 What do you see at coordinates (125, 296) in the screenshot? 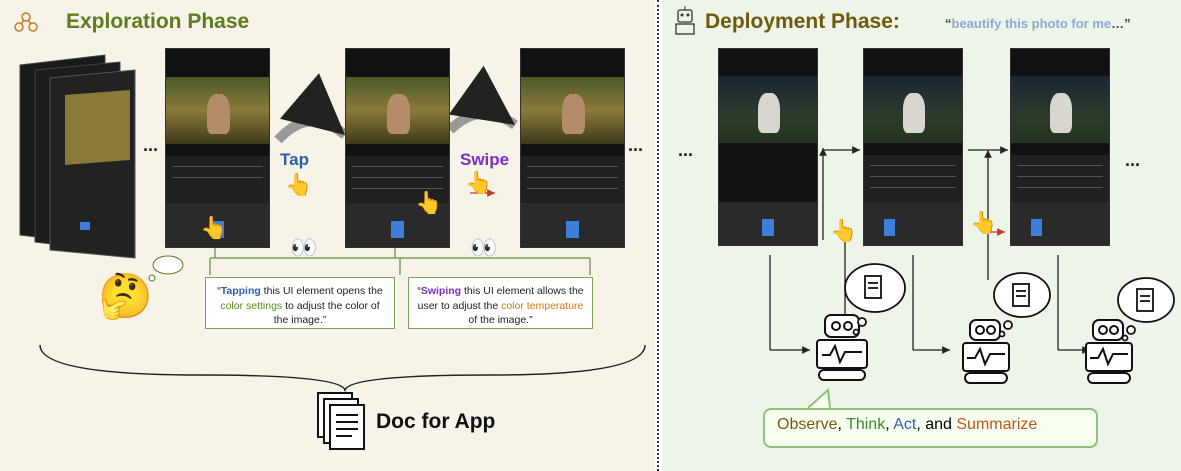
I see `thinking-face-icon: 🤔` at bounding box center [125, 296].